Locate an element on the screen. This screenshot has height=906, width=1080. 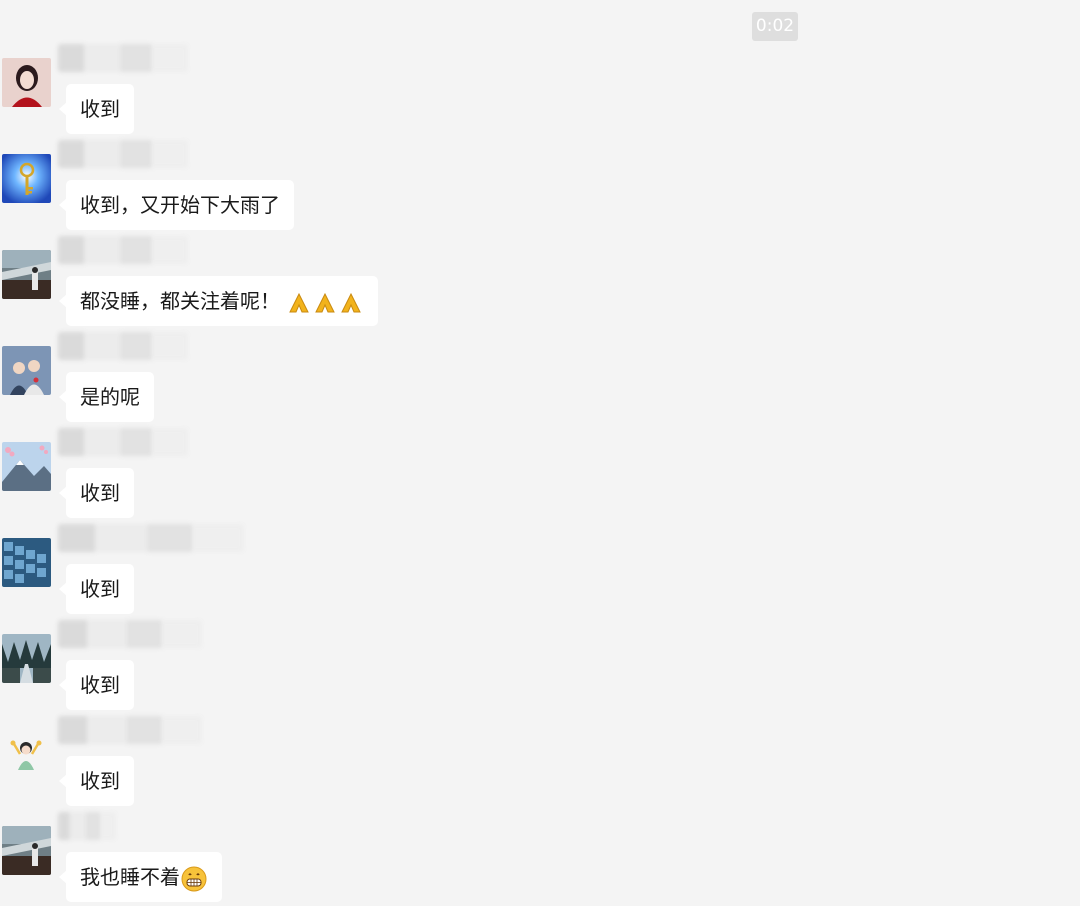
message-bubble: 我也睡不着 is located at coordinates (140, 877).